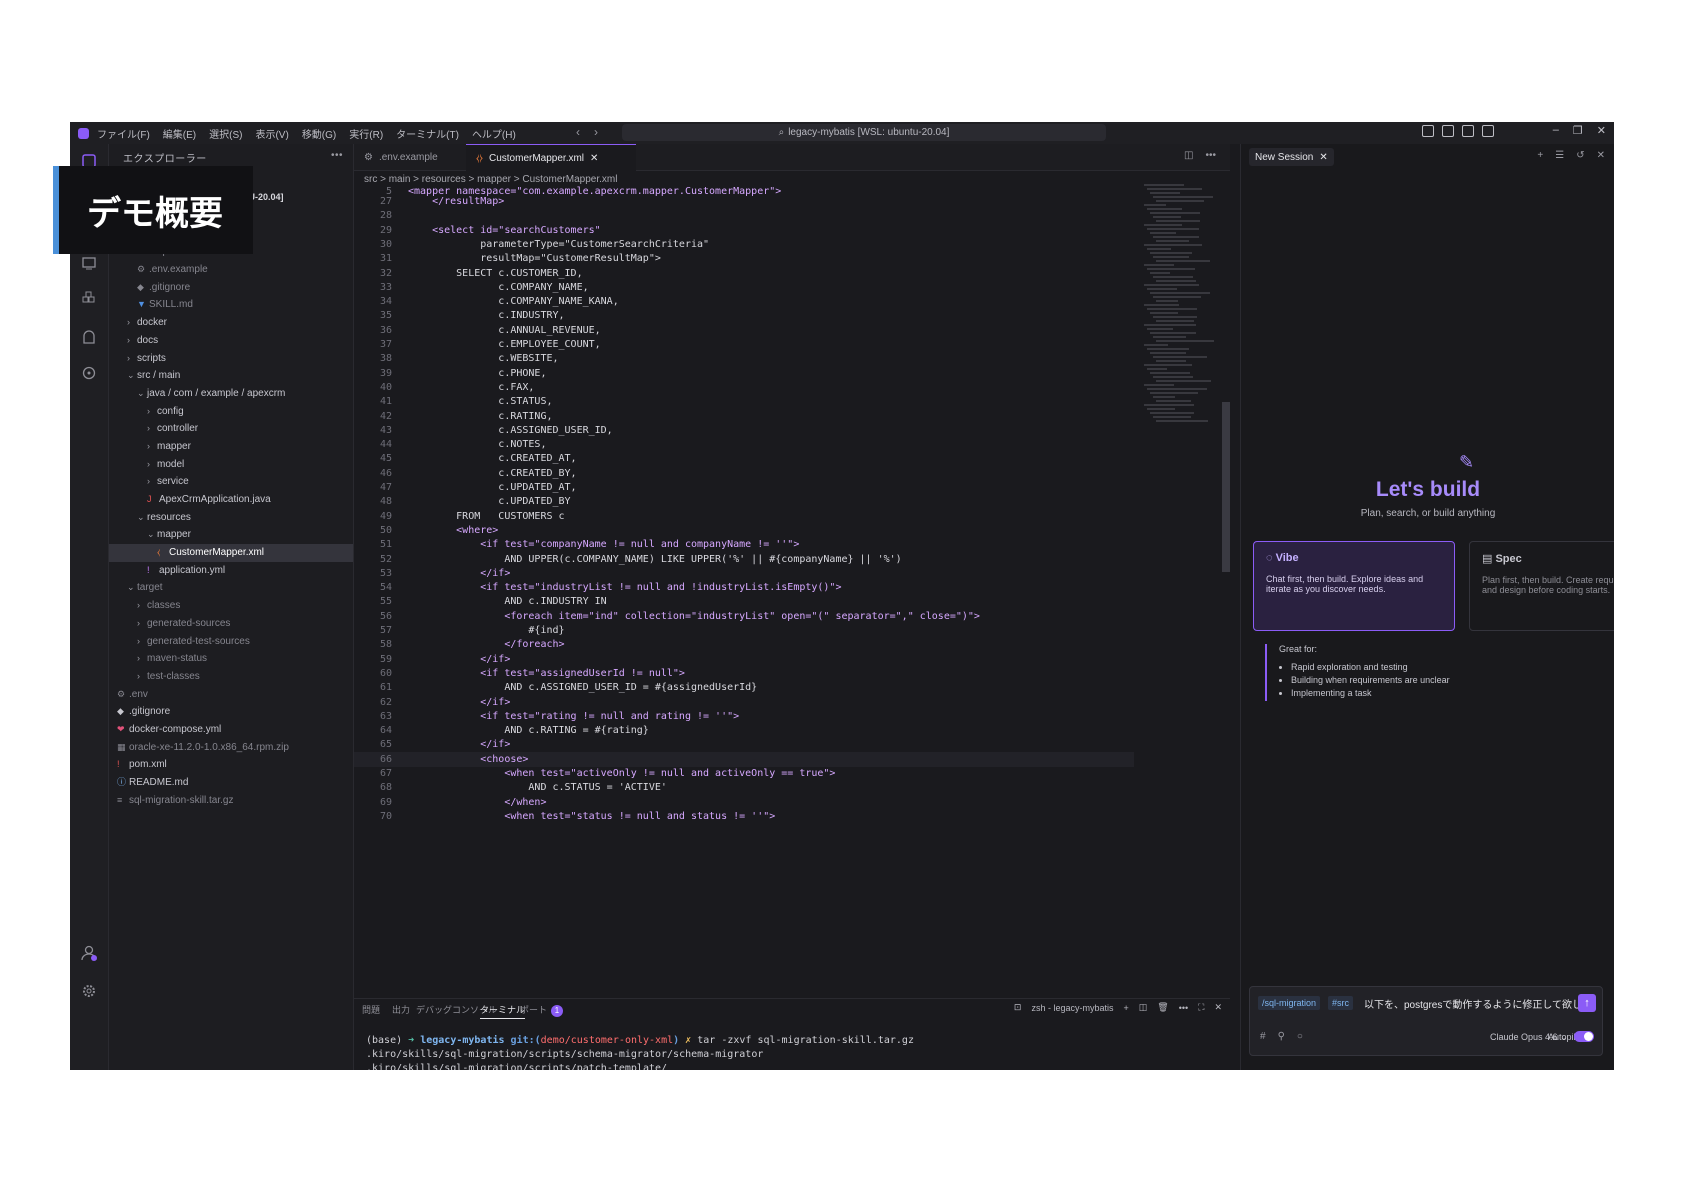 The height and width of the screenshot is (1191, 1684). Describe the element at coordinates (1341, 1003) in the screenshot. I see `context-chip-src: #src` at that location.